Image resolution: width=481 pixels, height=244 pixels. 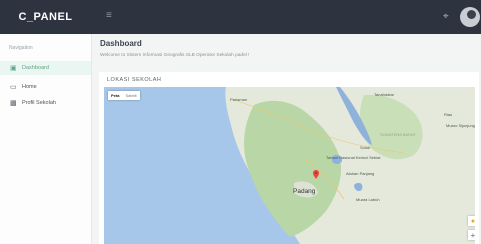 I want to click on sidebar-item-home: ▭ Home, so click(x=45, y=87).